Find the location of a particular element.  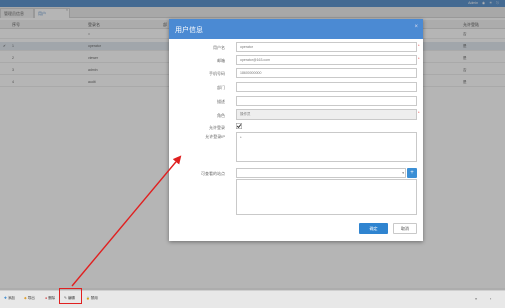

confirm-button: 确定 is located at coordinates (373, 228).